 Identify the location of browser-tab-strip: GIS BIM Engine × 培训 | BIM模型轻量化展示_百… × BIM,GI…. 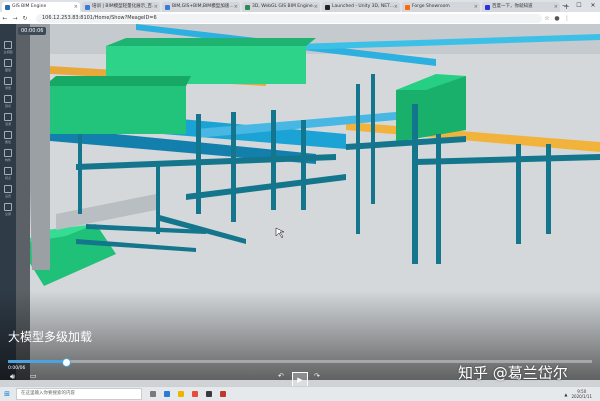
(300, 6).